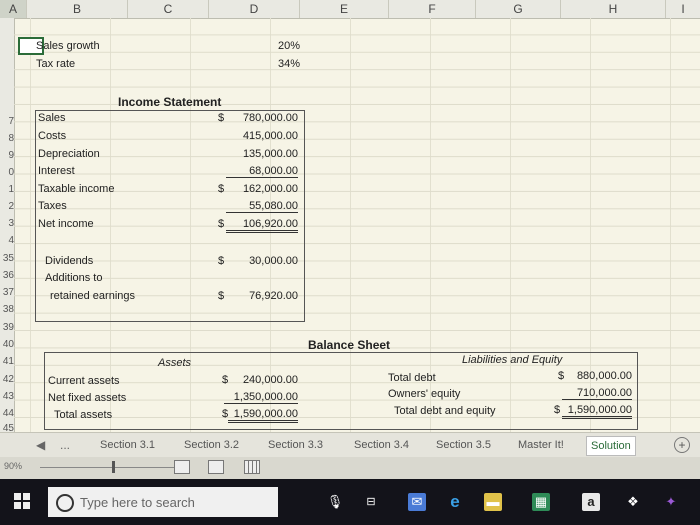  Describe the element at coordinates (56, 171) in the screenshot. I see `is-row-label: Interest` at that location.